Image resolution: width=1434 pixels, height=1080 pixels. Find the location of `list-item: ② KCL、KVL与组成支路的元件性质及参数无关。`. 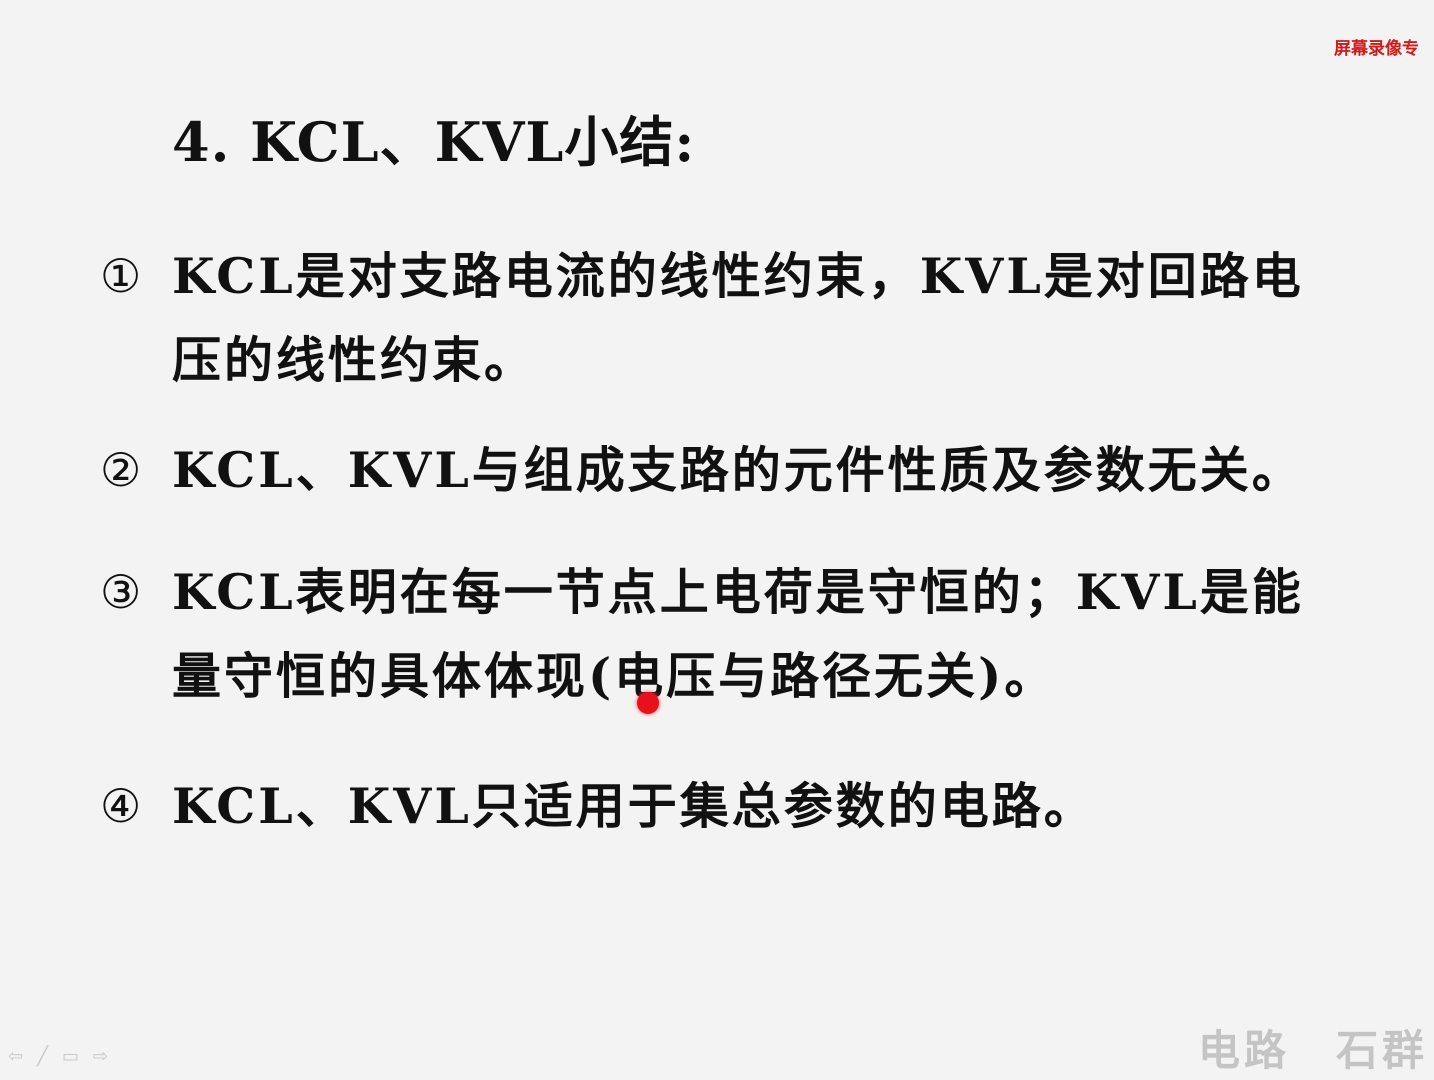

list-item: ② KCL、KVL与组成支路的元件性质及参数无关。 is located at coordinates (730, 470).